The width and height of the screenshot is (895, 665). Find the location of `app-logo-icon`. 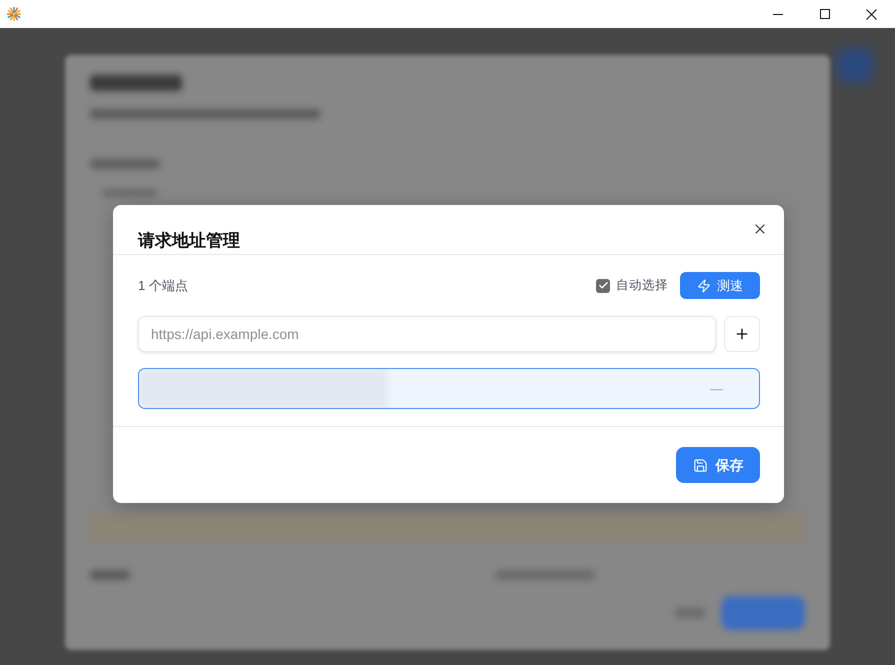

app-logo-icon is located at coordinates (14, 14).